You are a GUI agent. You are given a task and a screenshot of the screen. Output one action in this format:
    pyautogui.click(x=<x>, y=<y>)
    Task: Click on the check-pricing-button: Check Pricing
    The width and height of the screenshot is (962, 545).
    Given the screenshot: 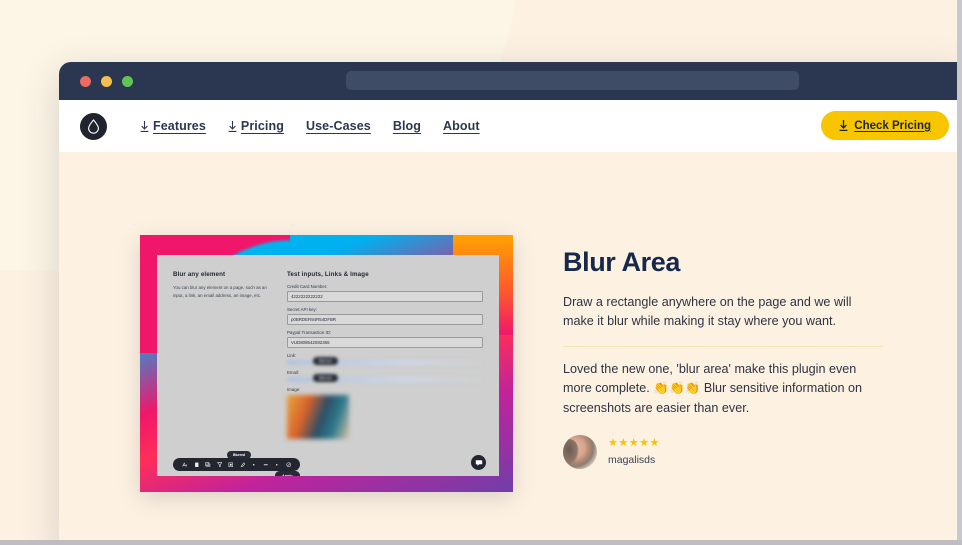 What is the action you would take?
    pyautogui.click(x=885, y=125)
    